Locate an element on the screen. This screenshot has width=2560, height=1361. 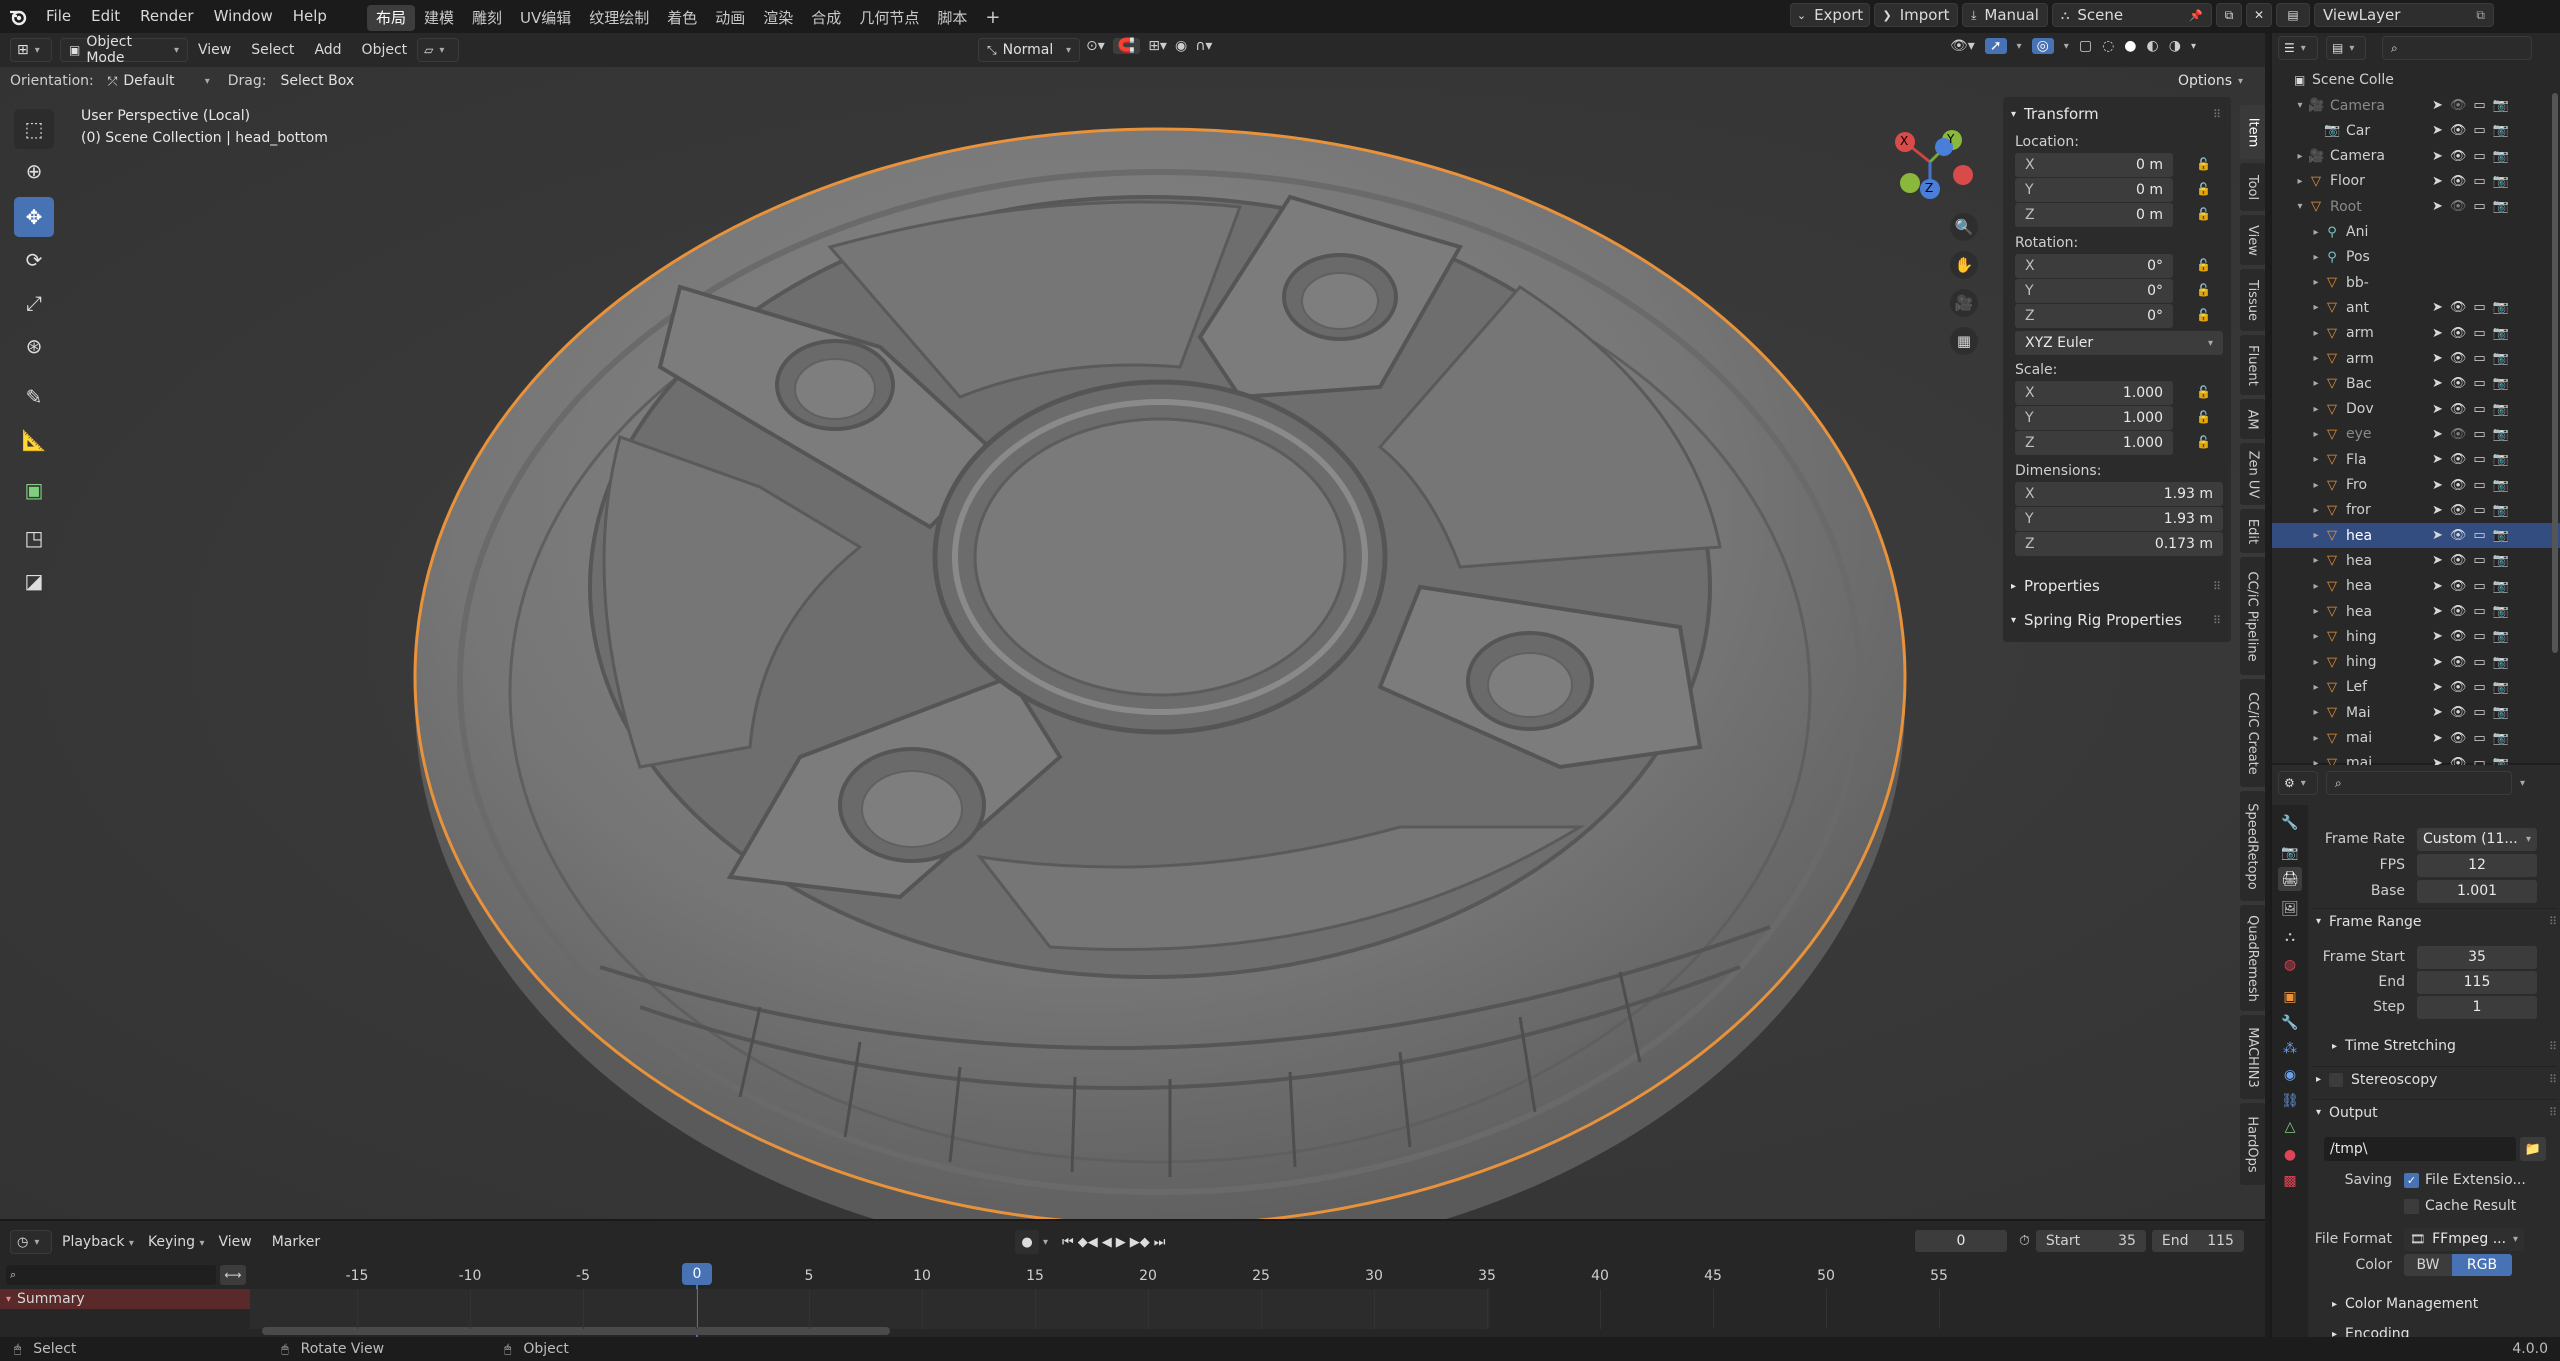
navigation-gizmo: X Y Z is located at coordinates (1930, 162).